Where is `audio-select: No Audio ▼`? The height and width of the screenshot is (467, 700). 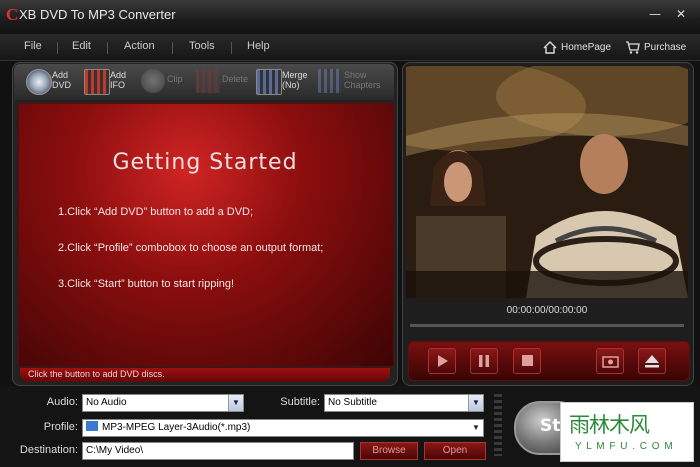 audio-select: No Audio ▼ is located at coordinates (163, 403).